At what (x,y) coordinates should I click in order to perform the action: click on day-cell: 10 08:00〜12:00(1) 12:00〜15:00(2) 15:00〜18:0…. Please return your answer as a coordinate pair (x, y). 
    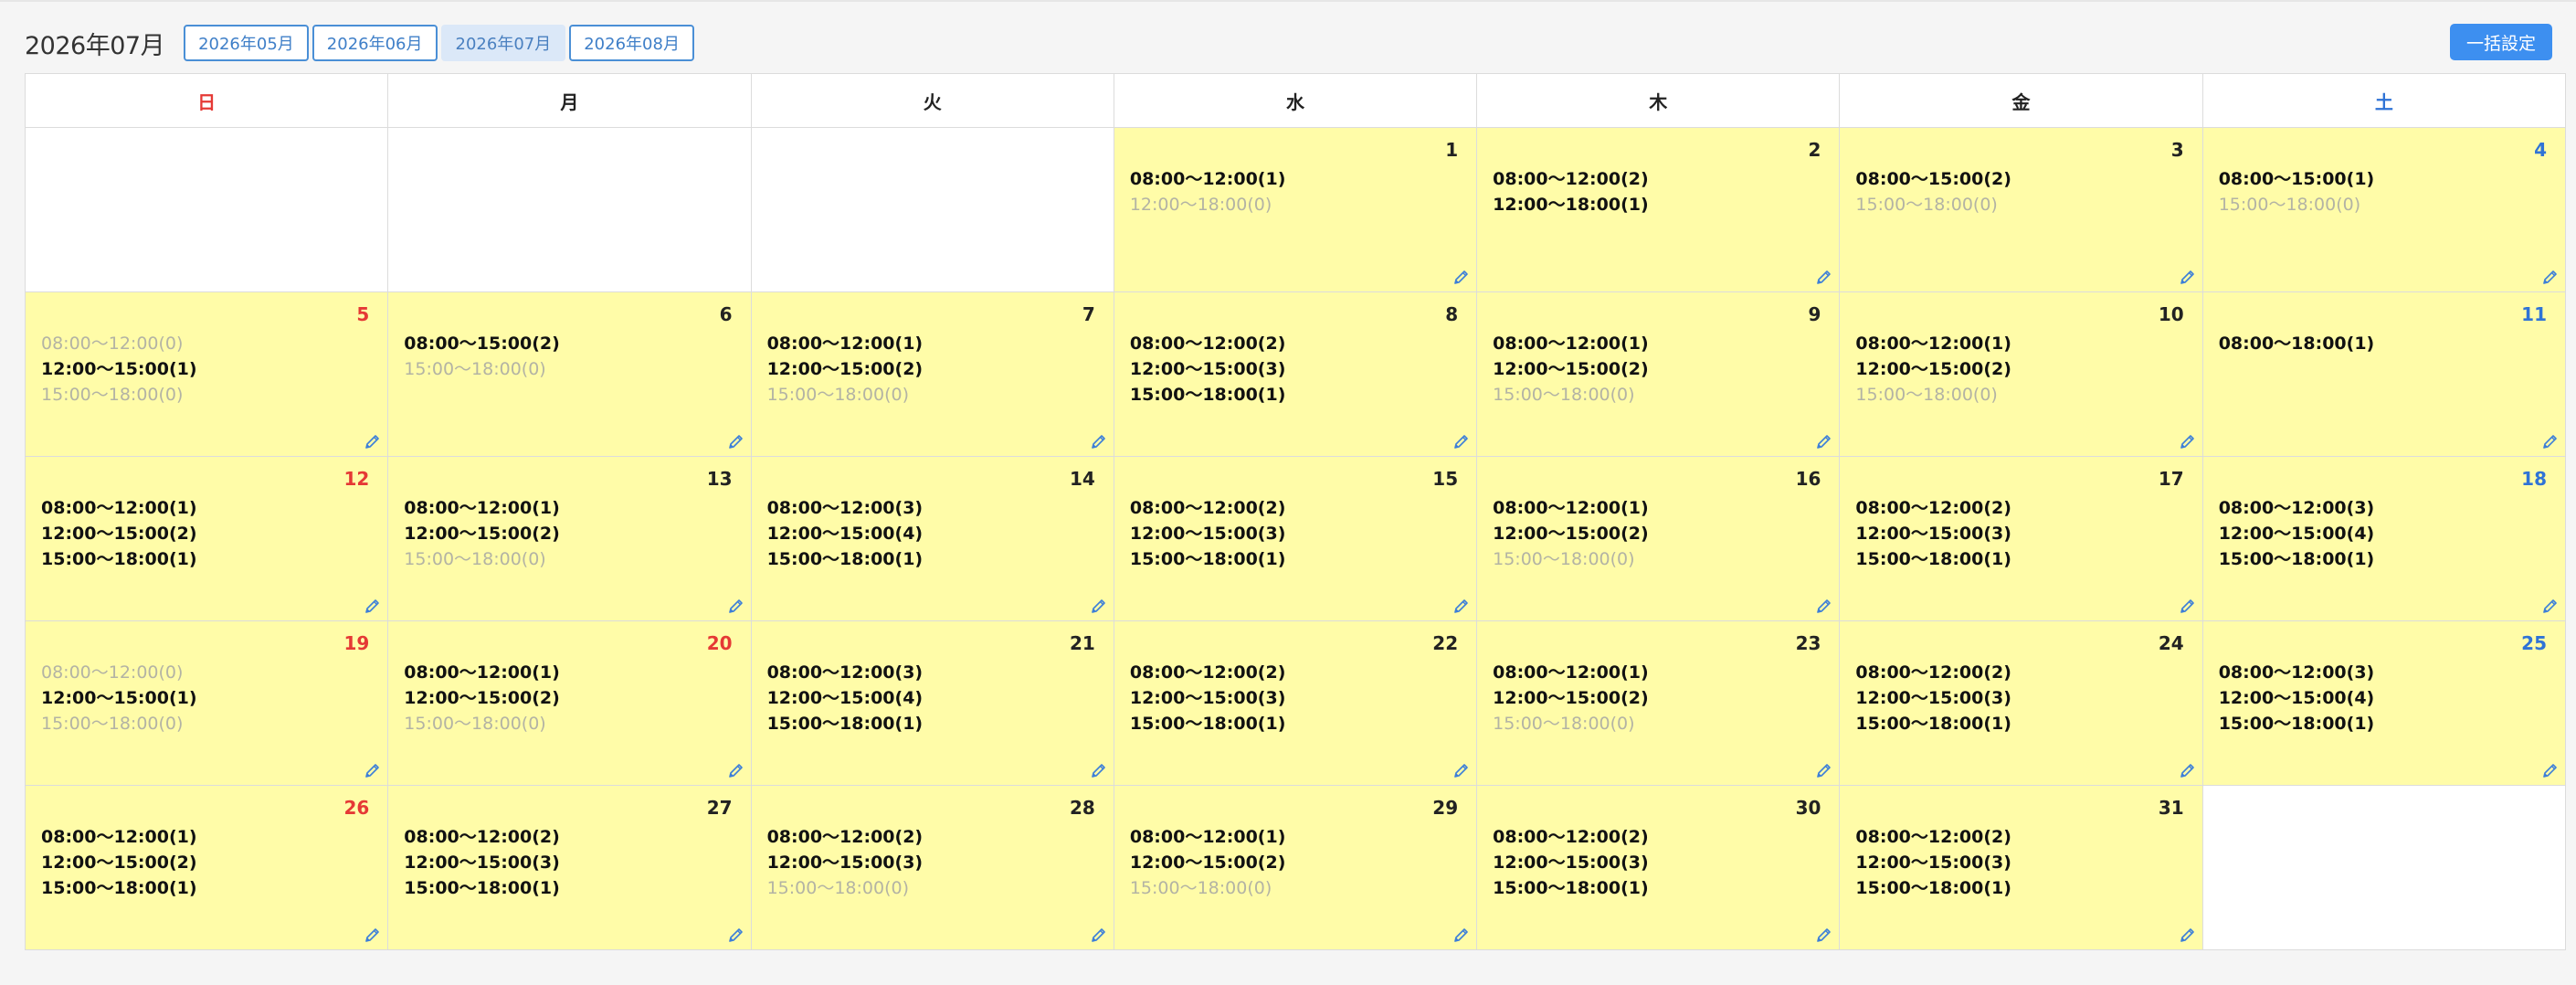
    Looking at the image, I should click on (2021, 374).